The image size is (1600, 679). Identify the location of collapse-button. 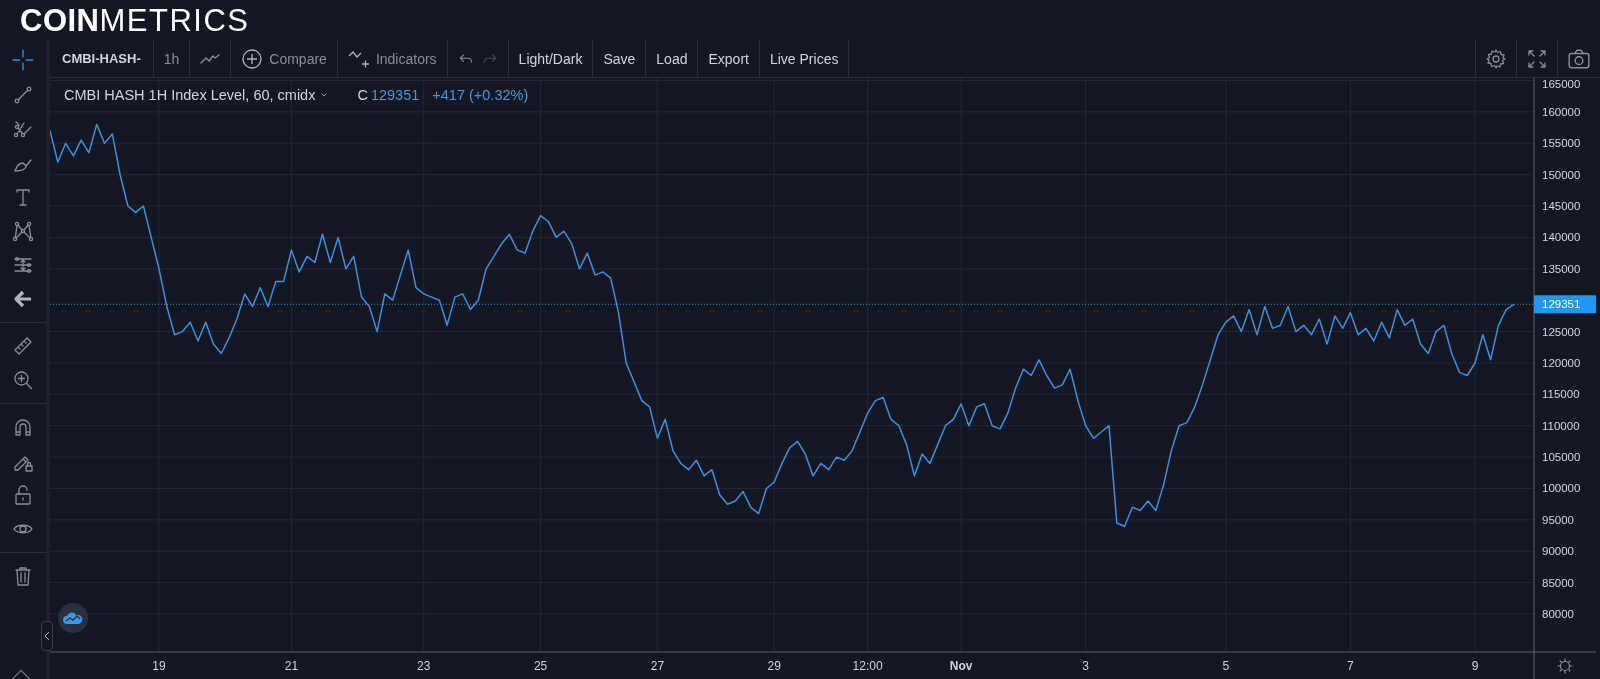
(47, 636).